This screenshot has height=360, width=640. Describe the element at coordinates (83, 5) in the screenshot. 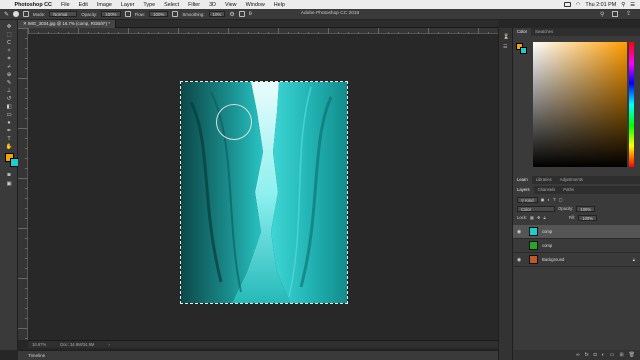

I see `menu-edit: Edit` at that location.